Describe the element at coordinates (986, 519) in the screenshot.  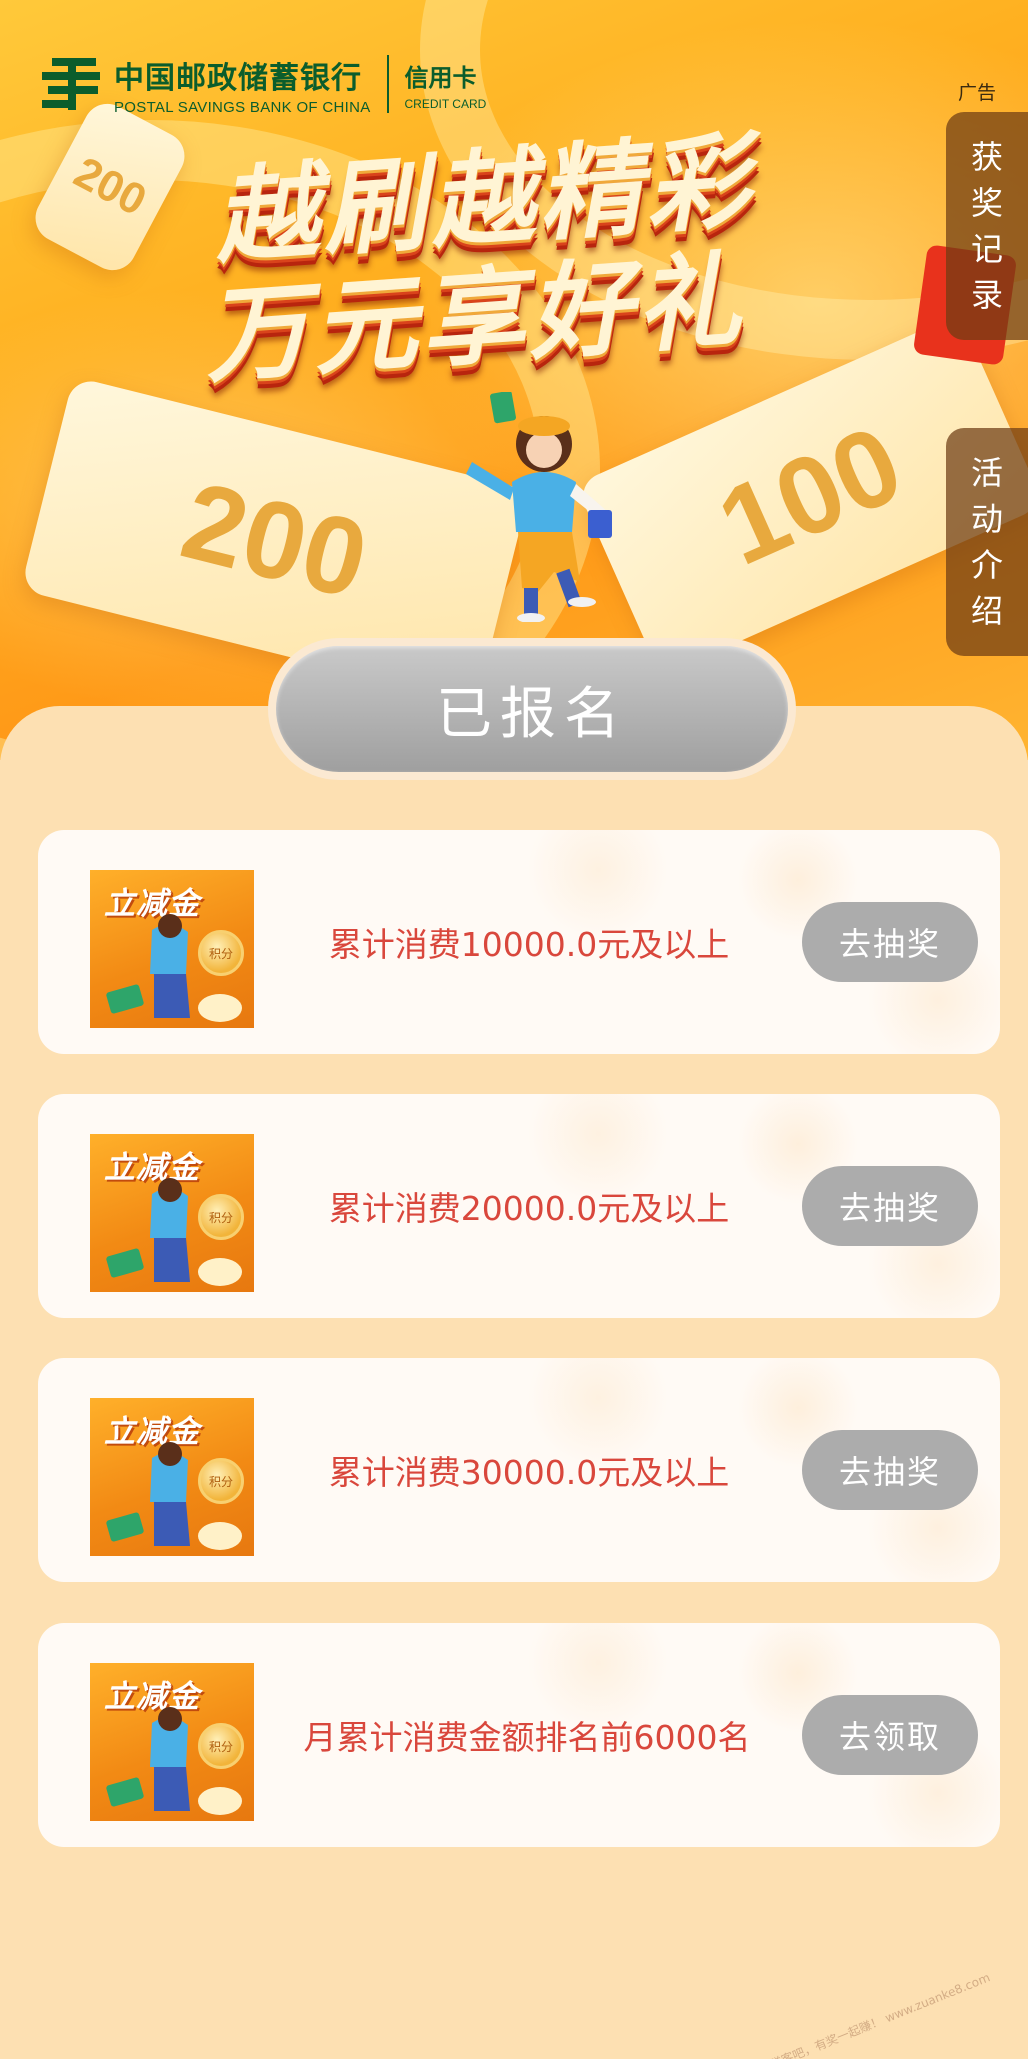
I see `tab-char: 动` at that location.